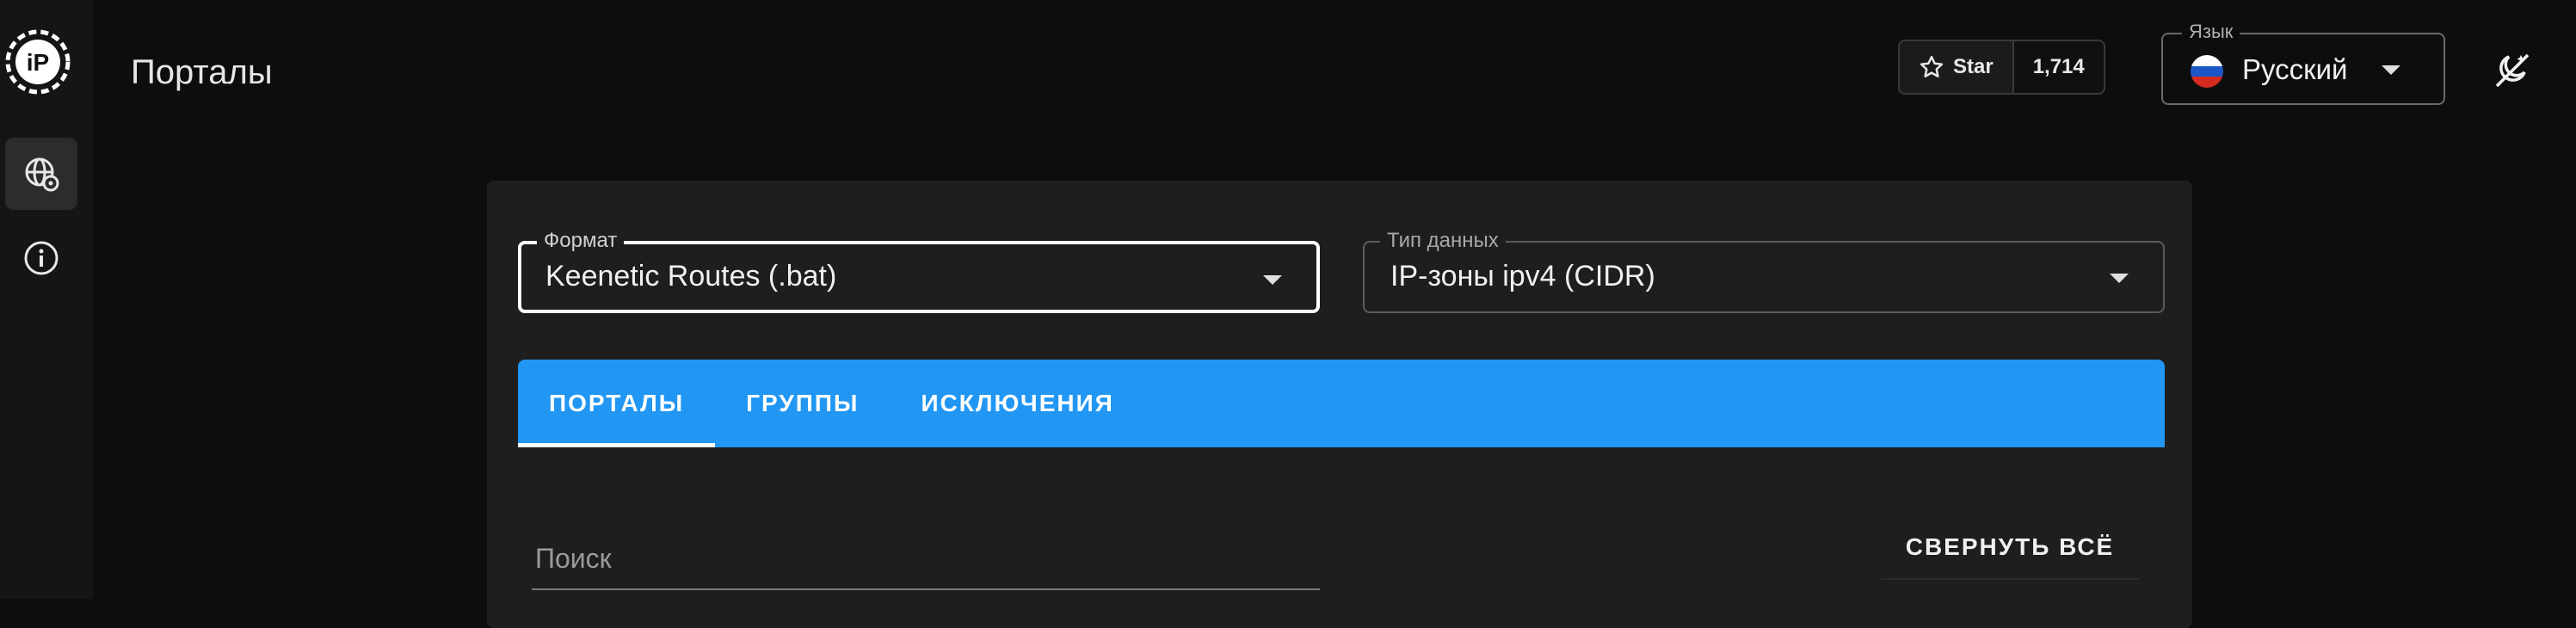  Describe the element at coordinates (919, 271) in the screenshot. I see `format-select: Формат Keenetic Routes (.bat)` at that location.